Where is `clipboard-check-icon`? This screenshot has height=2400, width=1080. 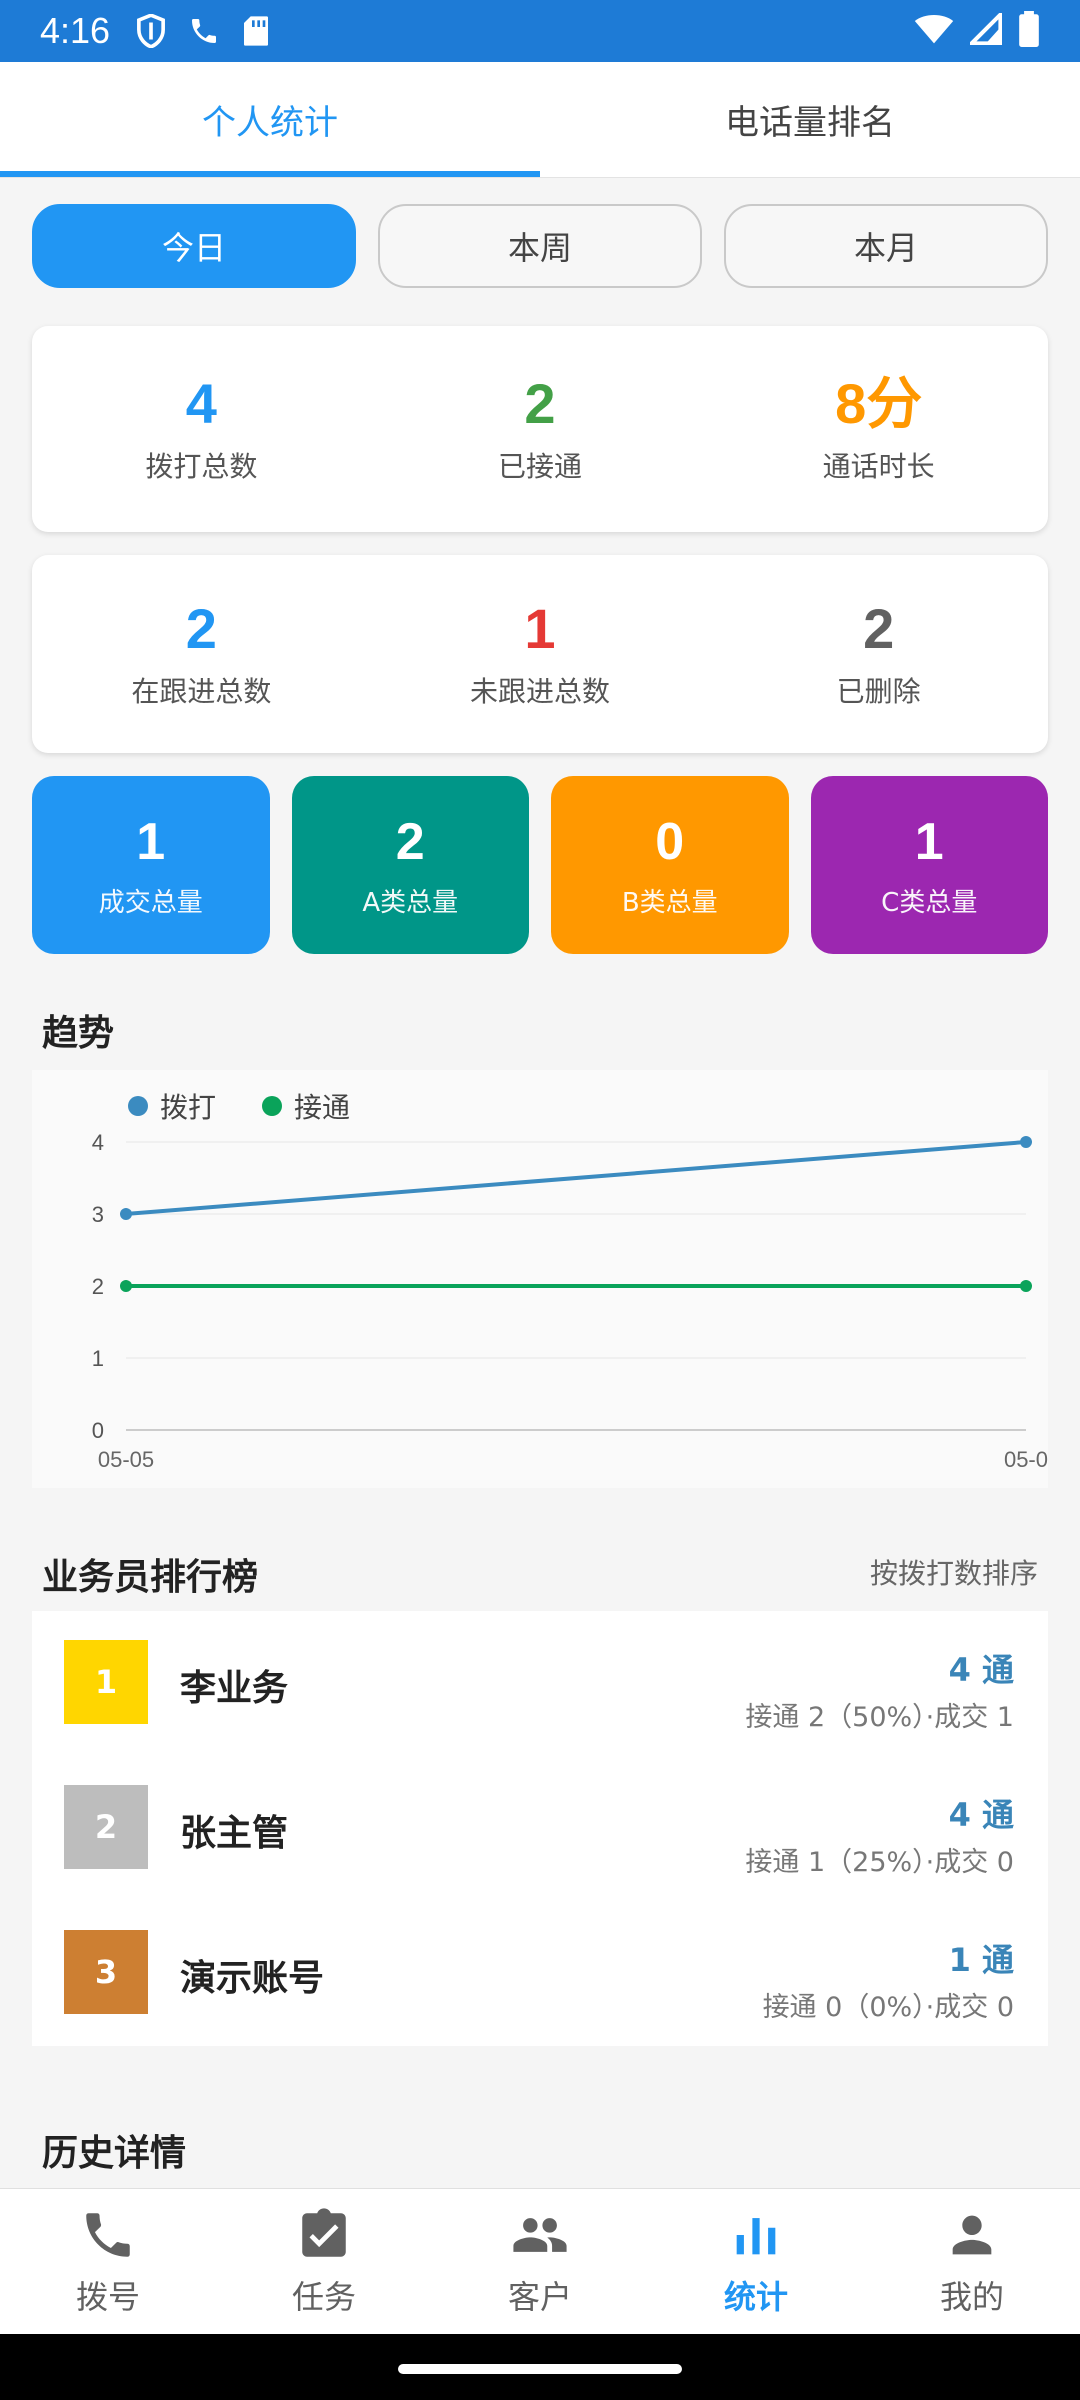
clipboard-check-icon is located at coordinates (324, 2232).